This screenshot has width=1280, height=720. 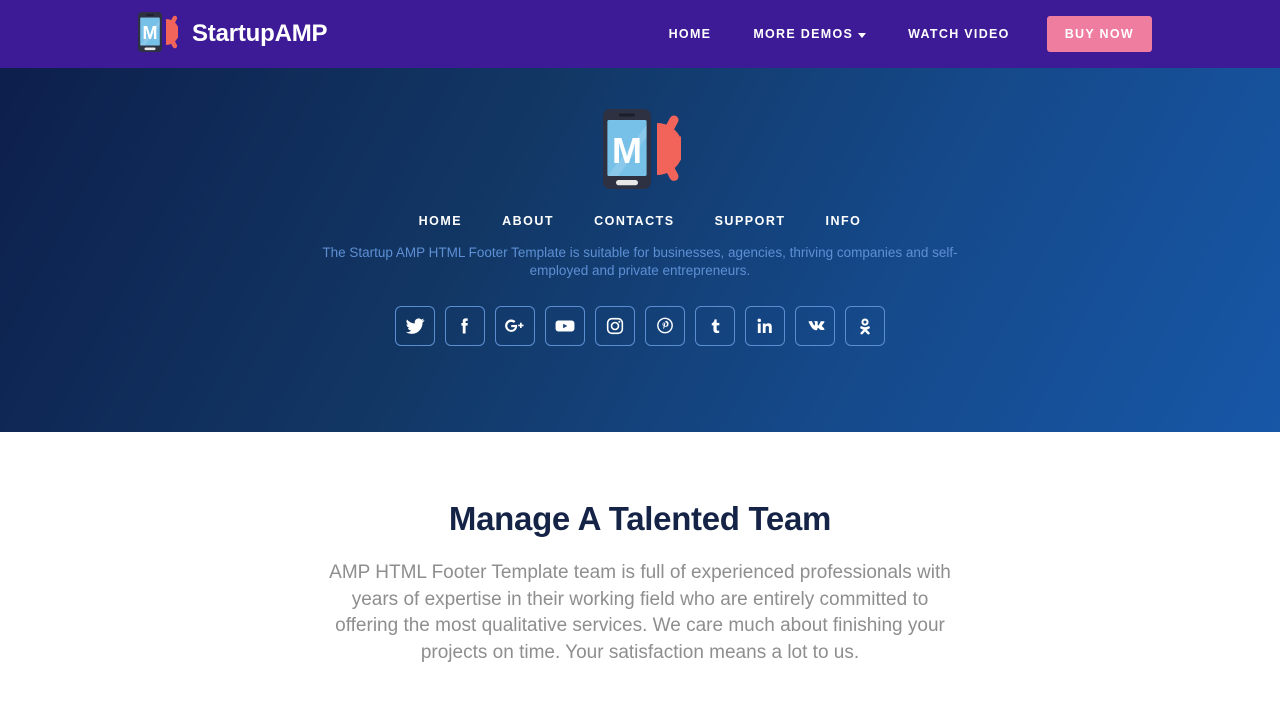 I want to click on nav-item-home-label: HOME, so click(x=690, y=34).